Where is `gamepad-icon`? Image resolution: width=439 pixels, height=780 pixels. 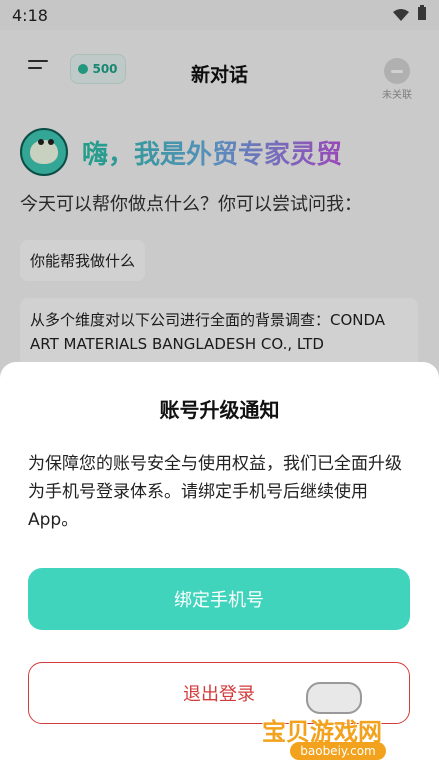 gamepad-icon is located at coordinates (334, 698).